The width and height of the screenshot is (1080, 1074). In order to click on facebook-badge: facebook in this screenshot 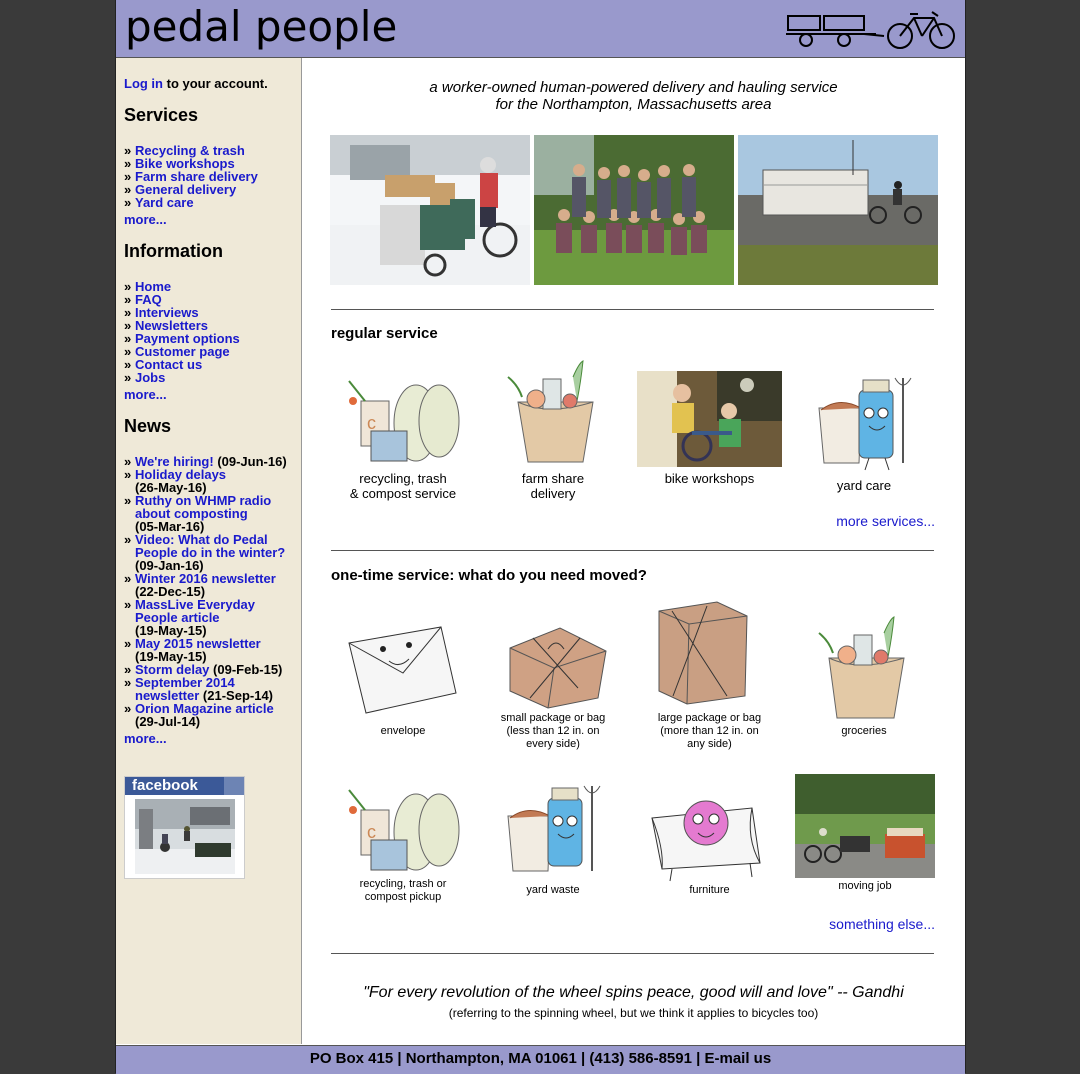, I will do `click(184, 827)`.